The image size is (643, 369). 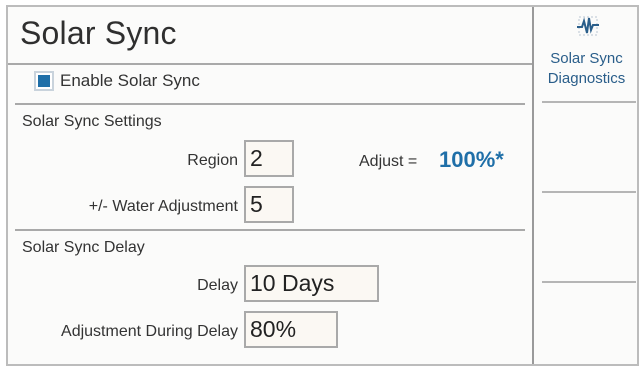 I want to click on adjustment-during-delay-field: 80%, so click(x=291, y=329).